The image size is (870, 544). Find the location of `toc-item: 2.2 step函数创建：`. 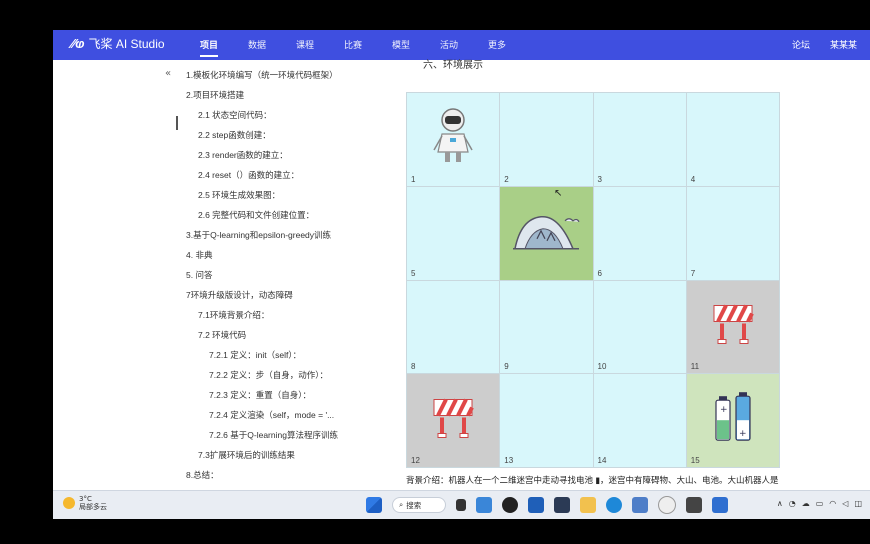

toc-item: 2.2 step函数创建： is located at coordinates (234, 135).